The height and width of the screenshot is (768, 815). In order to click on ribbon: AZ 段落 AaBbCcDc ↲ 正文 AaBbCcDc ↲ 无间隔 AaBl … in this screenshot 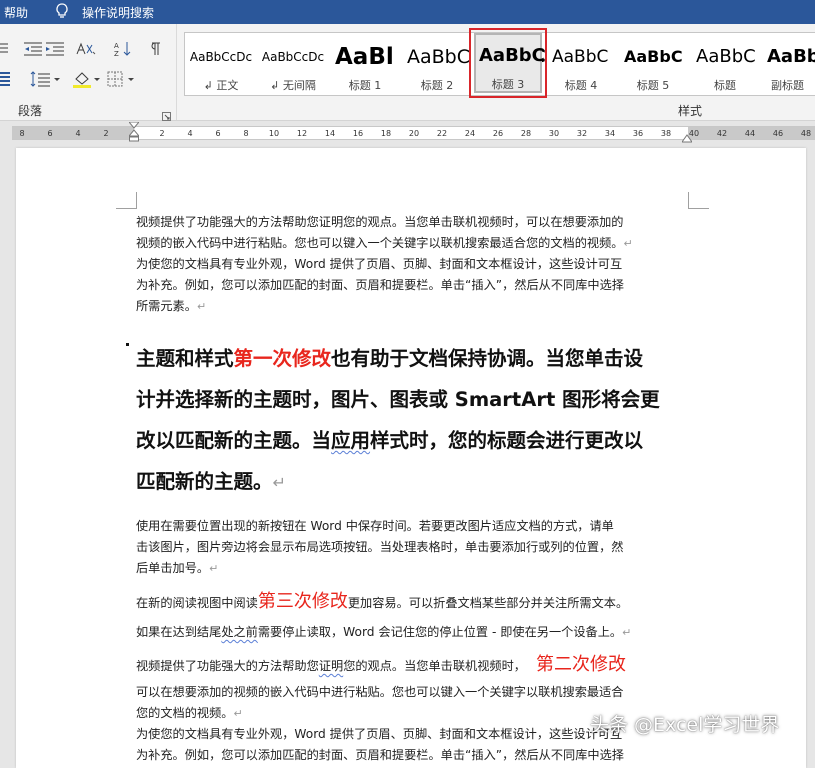, I will do `click(407, 72)`.